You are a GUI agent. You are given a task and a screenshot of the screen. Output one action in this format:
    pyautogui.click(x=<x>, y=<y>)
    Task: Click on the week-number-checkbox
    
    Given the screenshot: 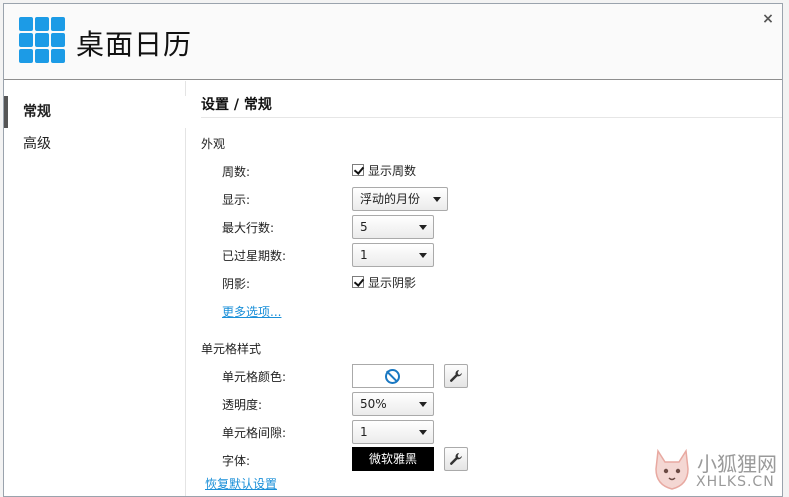 What is the action you would take?
    pyautogui.click(x=358, y=170)
    